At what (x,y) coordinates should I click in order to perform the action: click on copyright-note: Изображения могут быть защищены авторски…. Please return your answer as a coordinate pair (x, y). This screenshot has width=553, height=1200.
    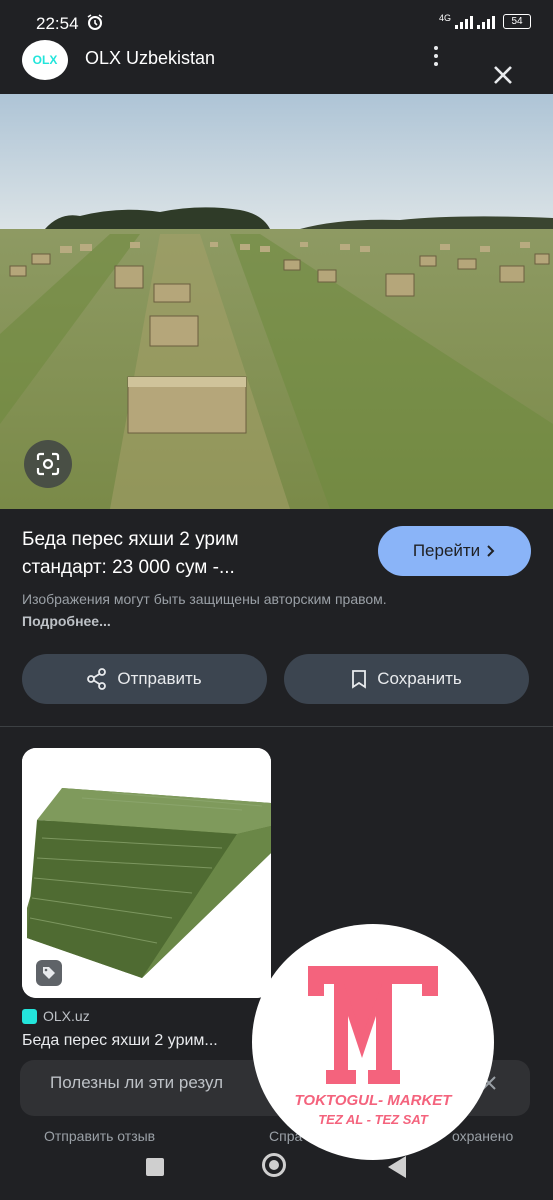
    Looking at the image, I should click on (222, 610).